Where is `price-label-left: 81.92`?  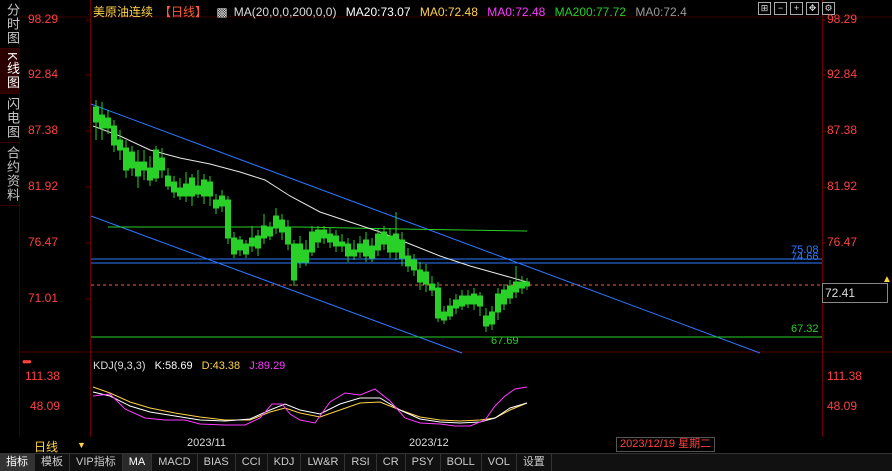
price-label-left: 81.92 is located at coordinates (43, 186).